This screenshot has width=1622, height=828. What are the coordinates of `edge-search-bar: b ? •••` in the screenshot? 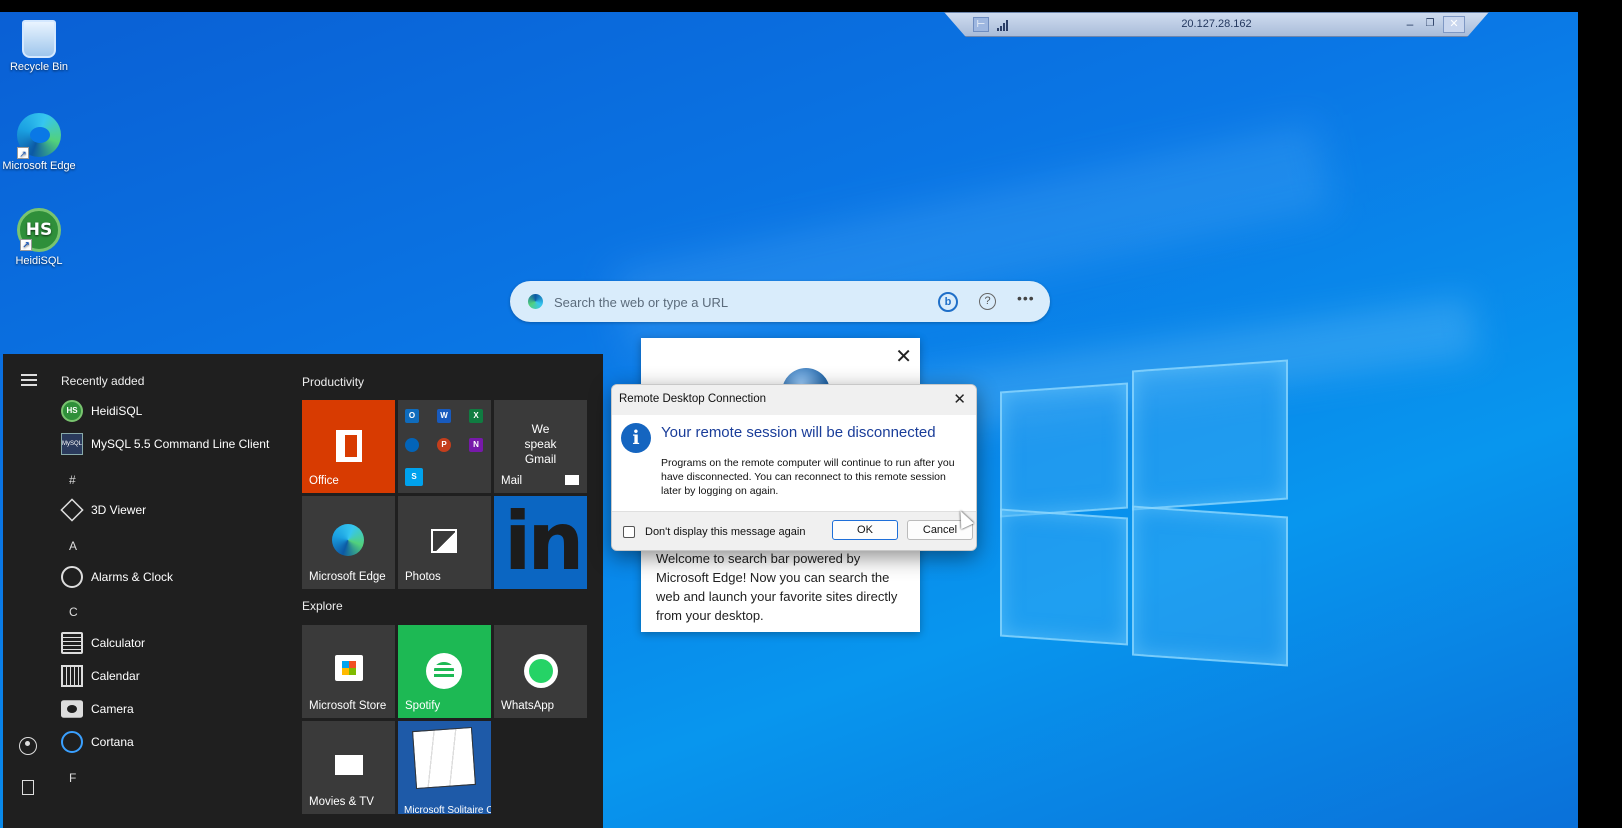 It's located at (780, 301).